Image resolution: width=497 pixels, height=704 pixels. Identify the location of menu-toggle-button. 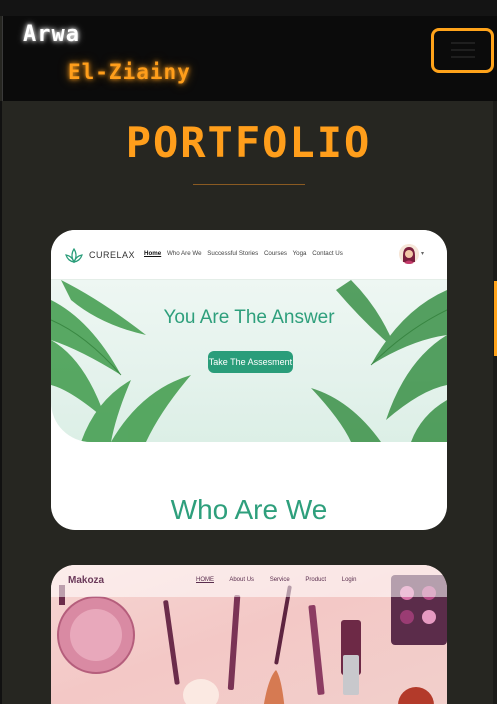
(462, 50).